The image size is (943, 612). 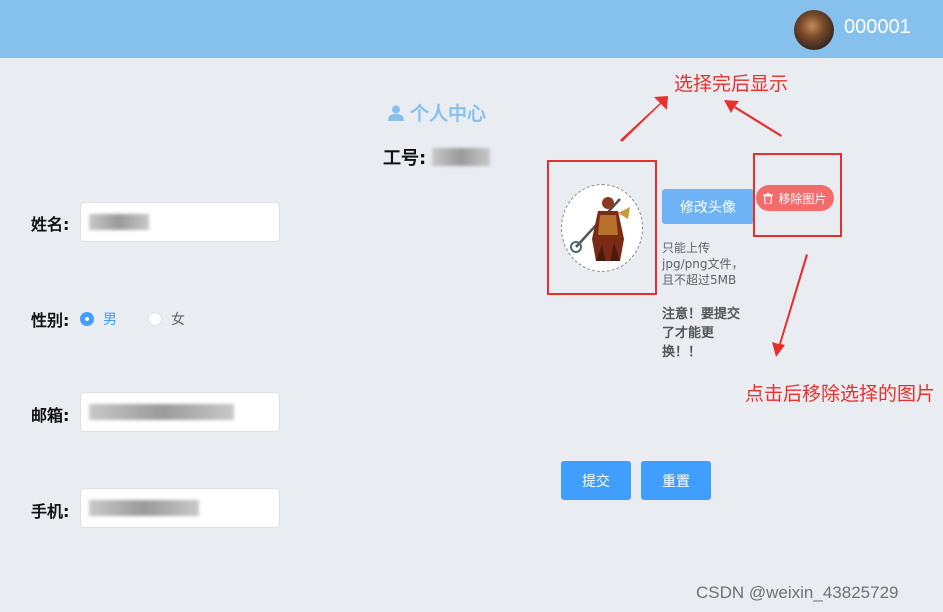 I want to click on arrow-left, so click(x=644, y=119).